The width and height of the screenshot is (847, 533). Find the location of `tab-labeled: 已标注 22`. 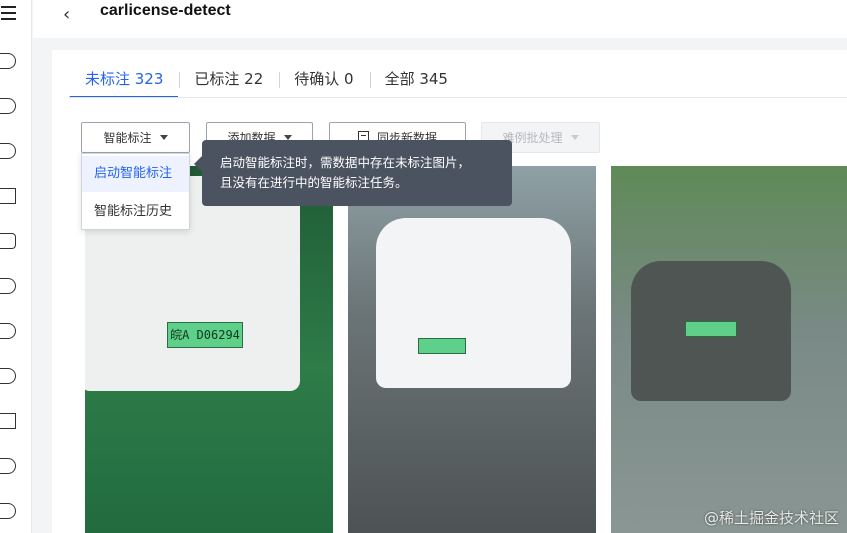

tab-labeled: 已标注 22 is located at coordinates (228, 81).